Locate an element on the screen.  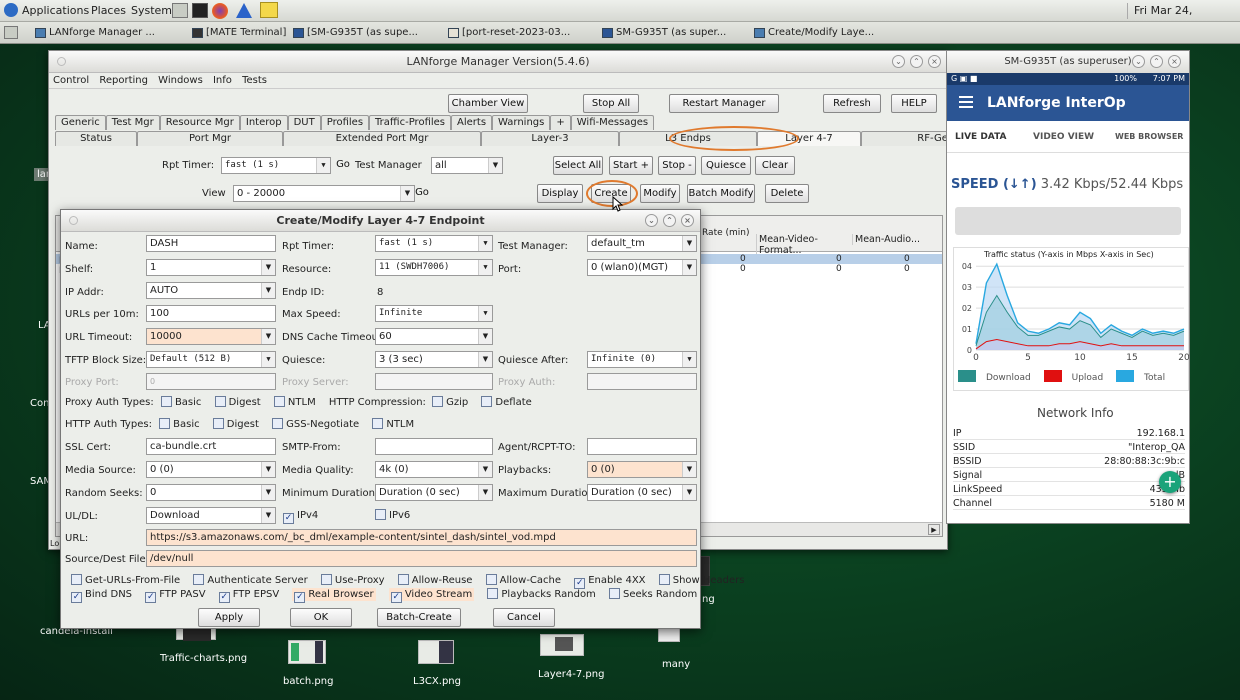
help-button: HELP is located at coordinates (914, 103).